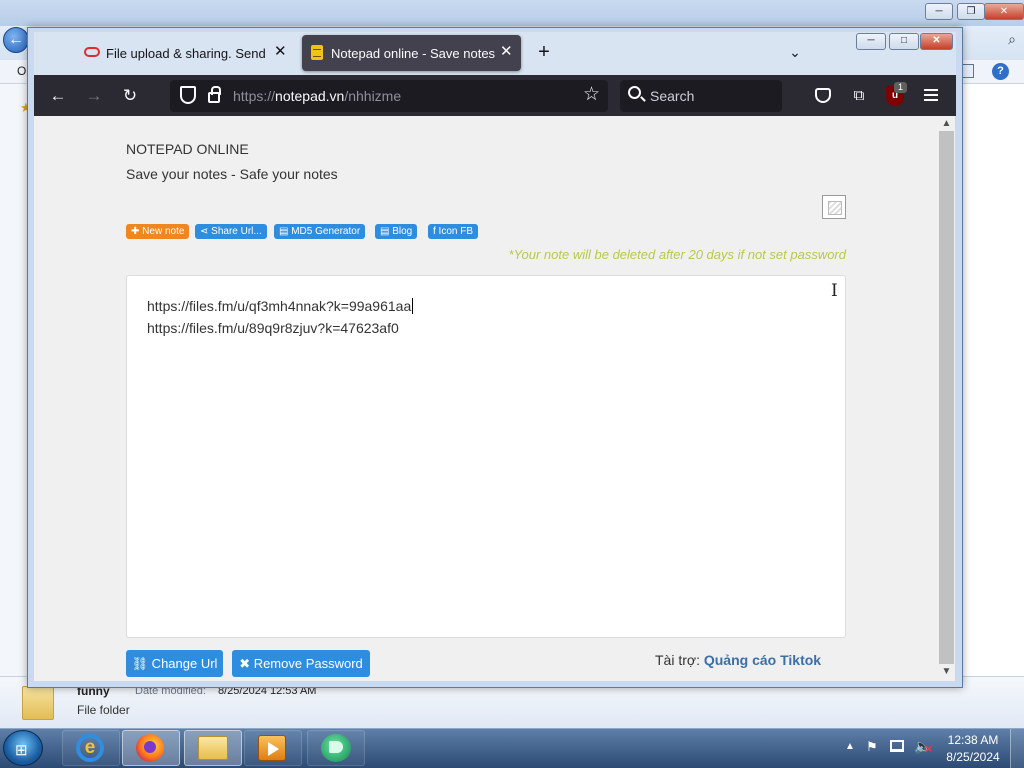 Image resolution: width=1024 pixels, height=768 pixels. I want to click on sponsor-link: Quảng cáo Tiktok, so click(762, 660).